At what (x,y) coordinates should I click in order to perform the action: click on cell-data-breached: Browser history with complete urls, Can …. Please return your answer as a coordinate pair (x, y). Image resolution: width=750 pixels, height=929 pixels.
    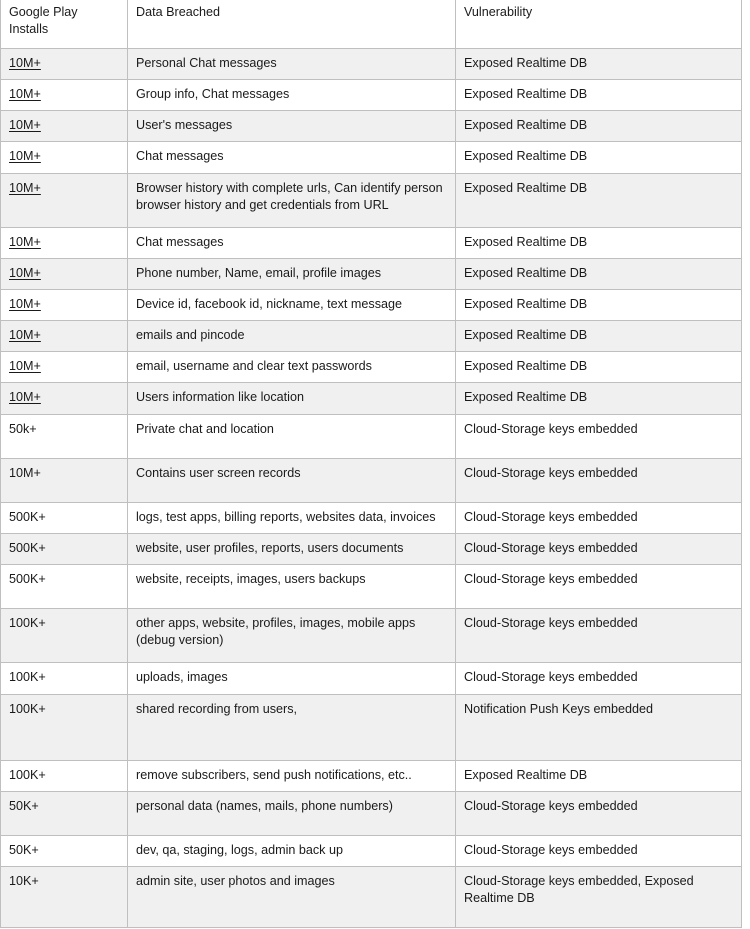
    Looking at the image, I should click on (291, 200).